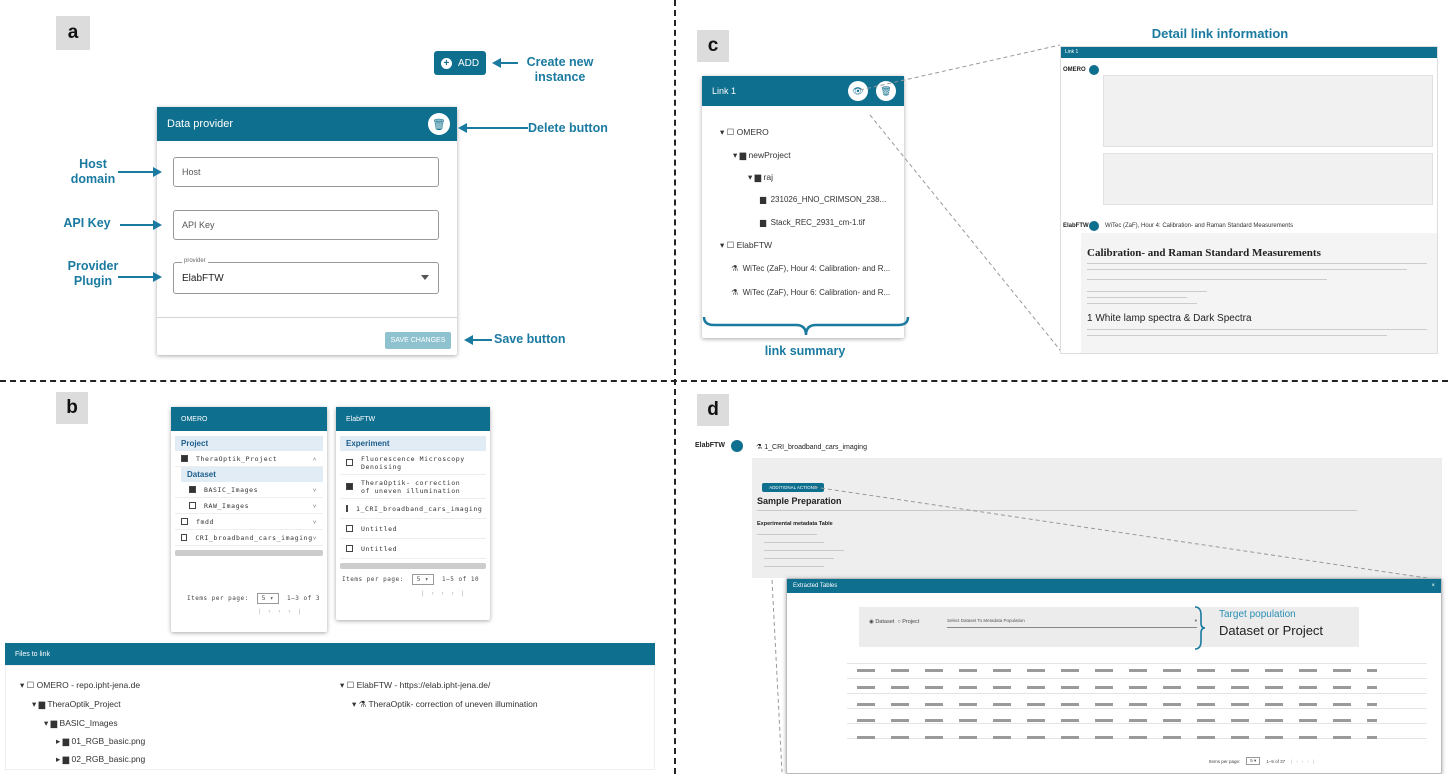 The width and height of the screenshot is (1448, 774). I want to click on close-icon: ×, so click(1433, 586).